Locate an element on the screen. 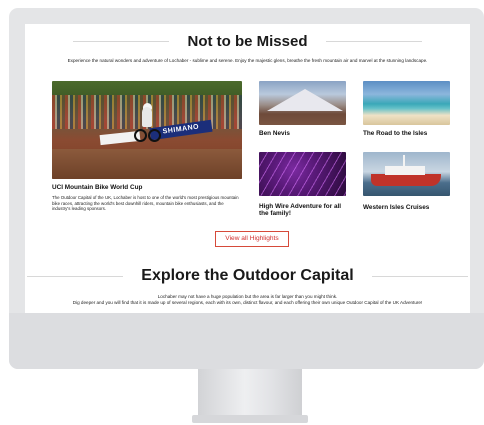 This screenshot has width=484, height=425. monitor-stand is located at coordinates (250, 393).